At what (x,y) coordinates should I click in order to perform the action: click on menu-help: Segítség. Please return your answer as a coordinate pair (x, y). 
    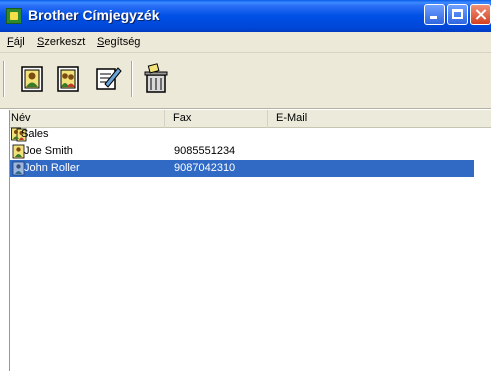
    Looking at the image, I should click on (118, 42).